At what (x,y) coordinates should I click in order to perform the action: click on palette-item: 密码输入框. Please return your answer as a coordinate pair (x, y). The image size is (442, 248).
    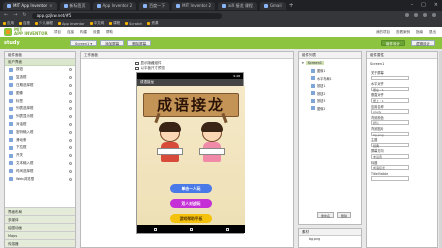
    Looking at the image, I should click on (40, 132).